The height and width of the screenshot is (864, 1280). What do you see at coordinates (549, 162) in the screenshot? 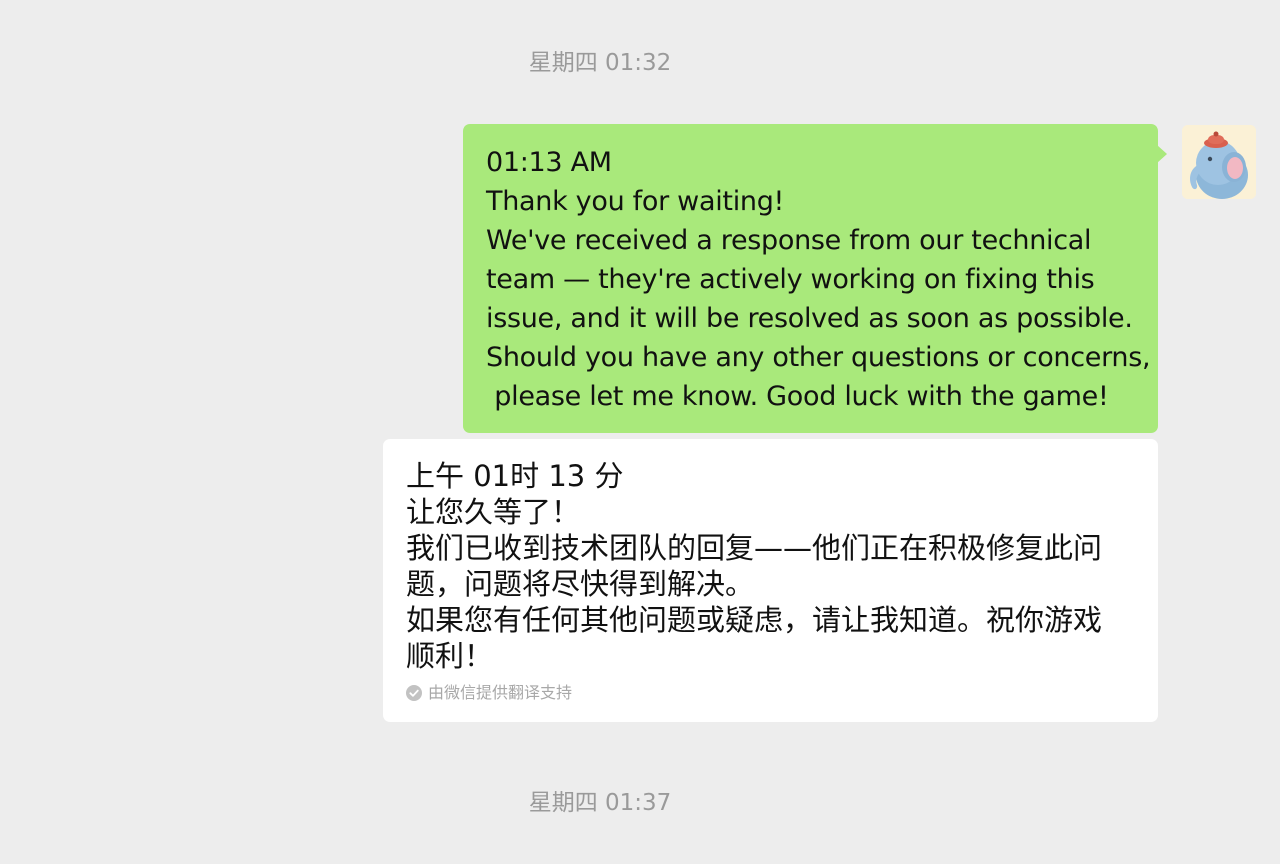
I see `message-line: 01:13 AM` at bounding box center [549, 162].